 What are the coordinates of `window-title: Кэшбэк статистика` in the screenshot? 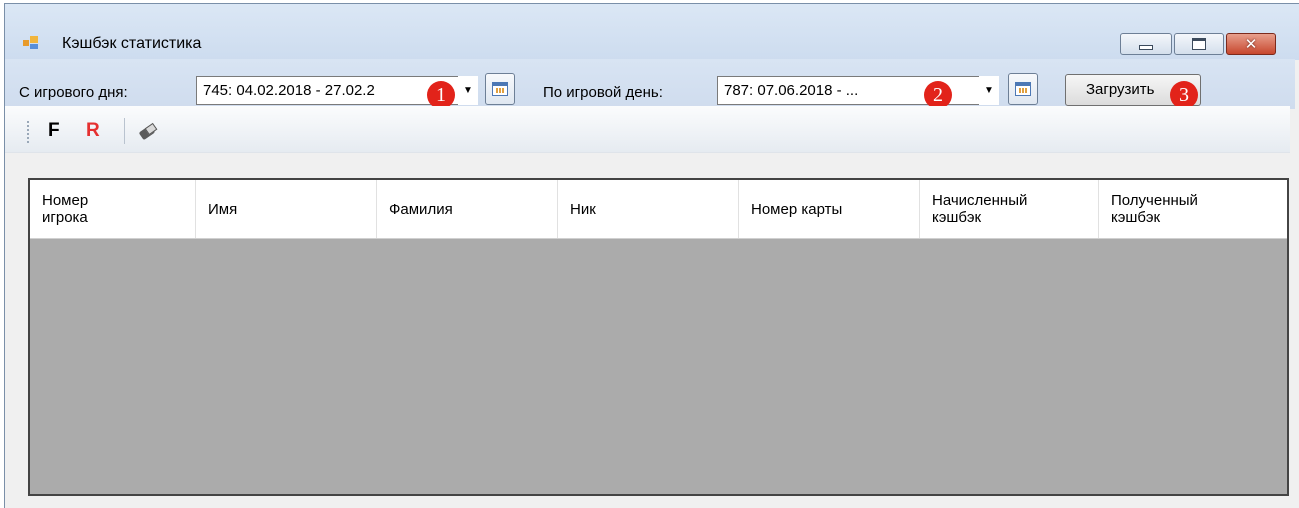 It's located at (132, 43).